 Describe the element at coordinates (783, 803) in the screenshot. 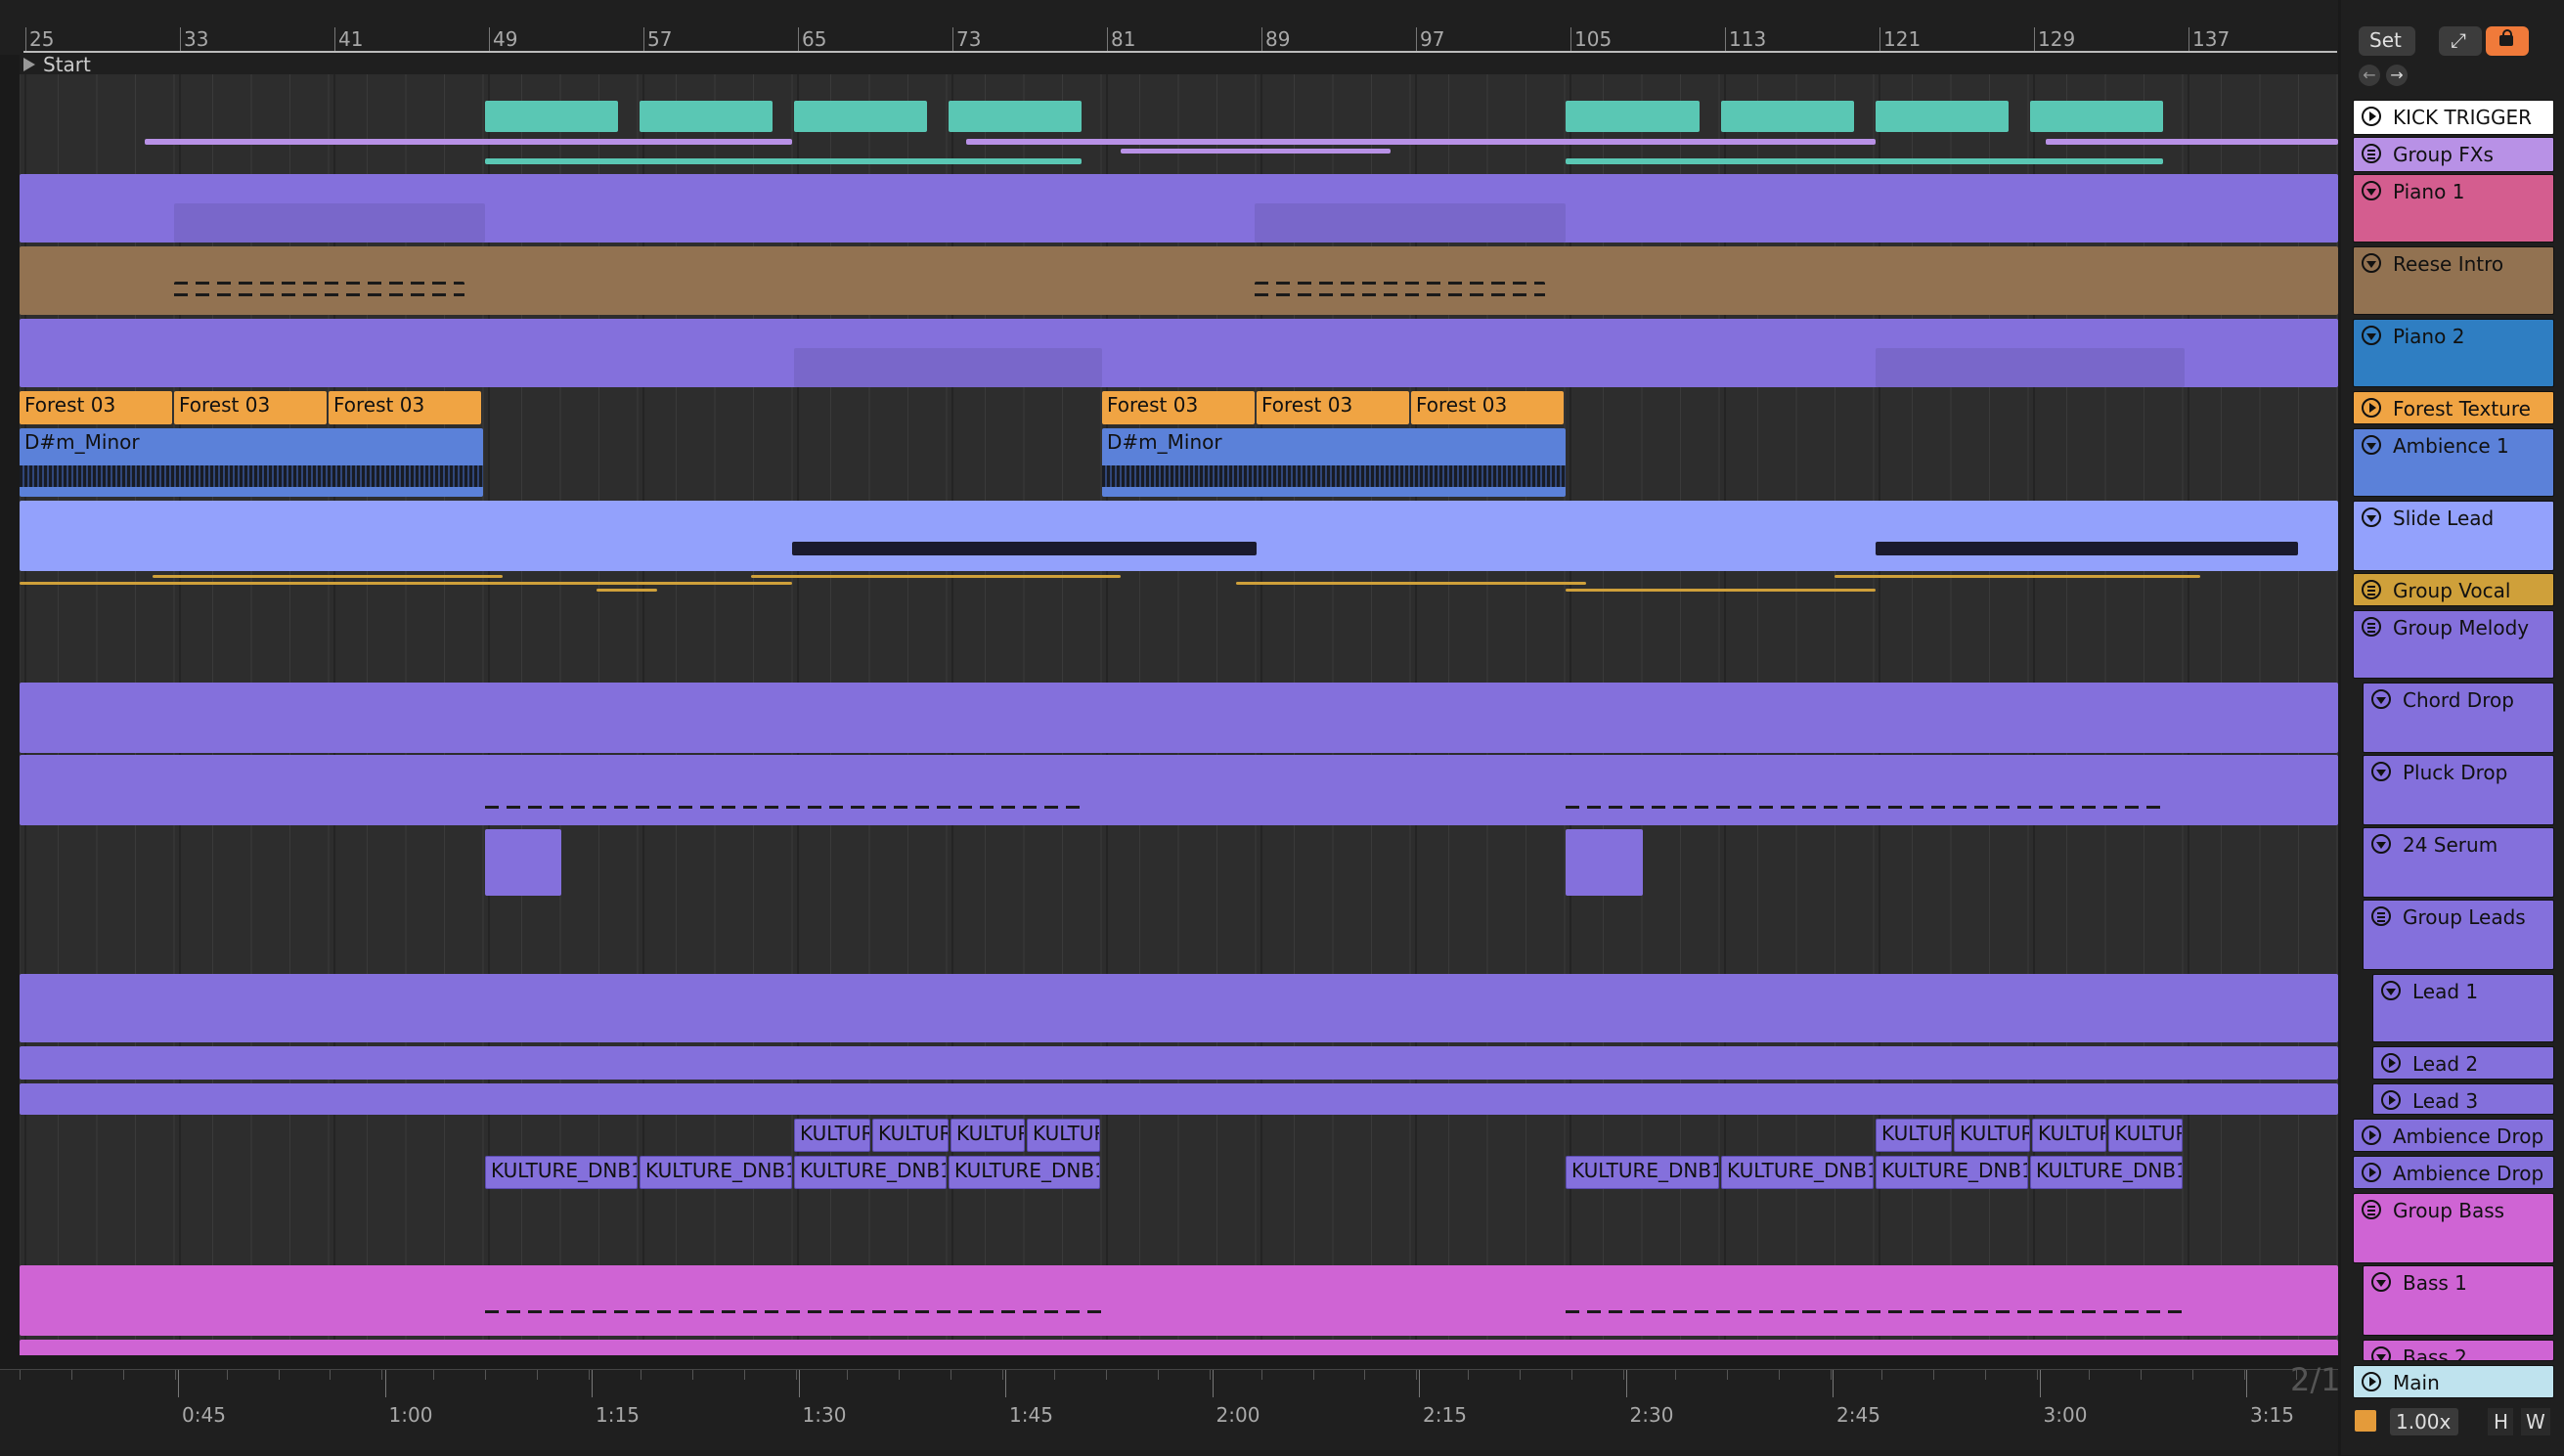

I see `pluck-notes` at that location.